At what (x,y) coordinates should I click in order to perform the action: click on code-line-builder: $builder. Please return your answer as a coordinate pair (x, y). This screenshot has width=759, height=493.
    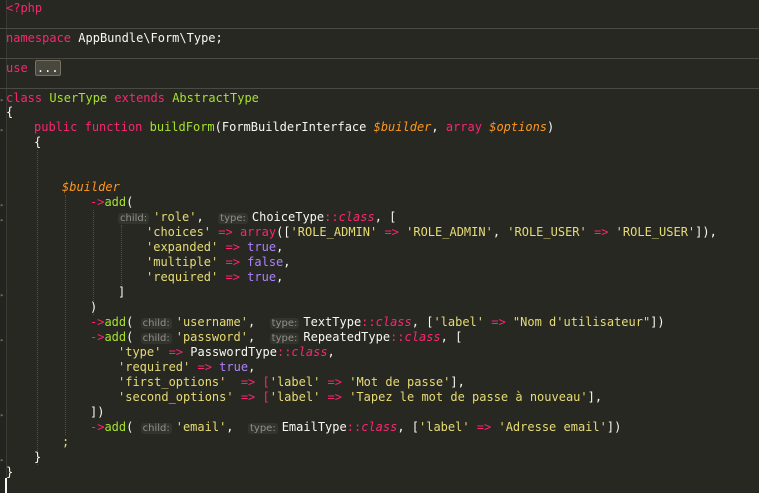
    Looking at the image, I should click on (91, 187).